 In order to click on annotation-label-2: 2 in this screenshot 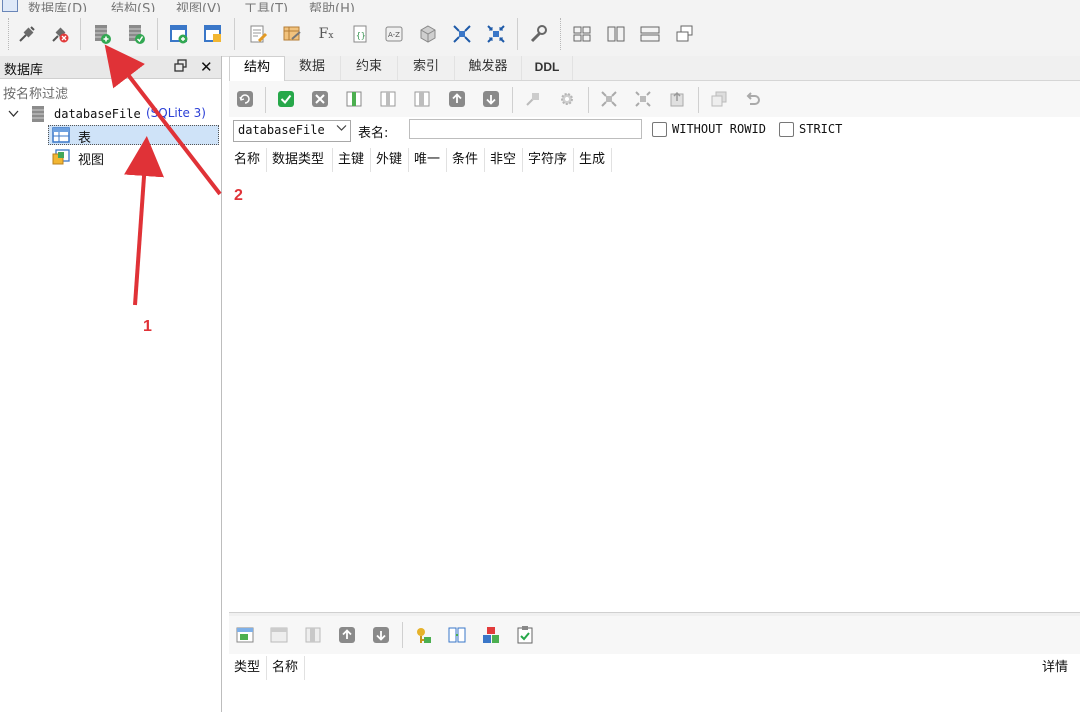, I will do `click(238, 195)`.